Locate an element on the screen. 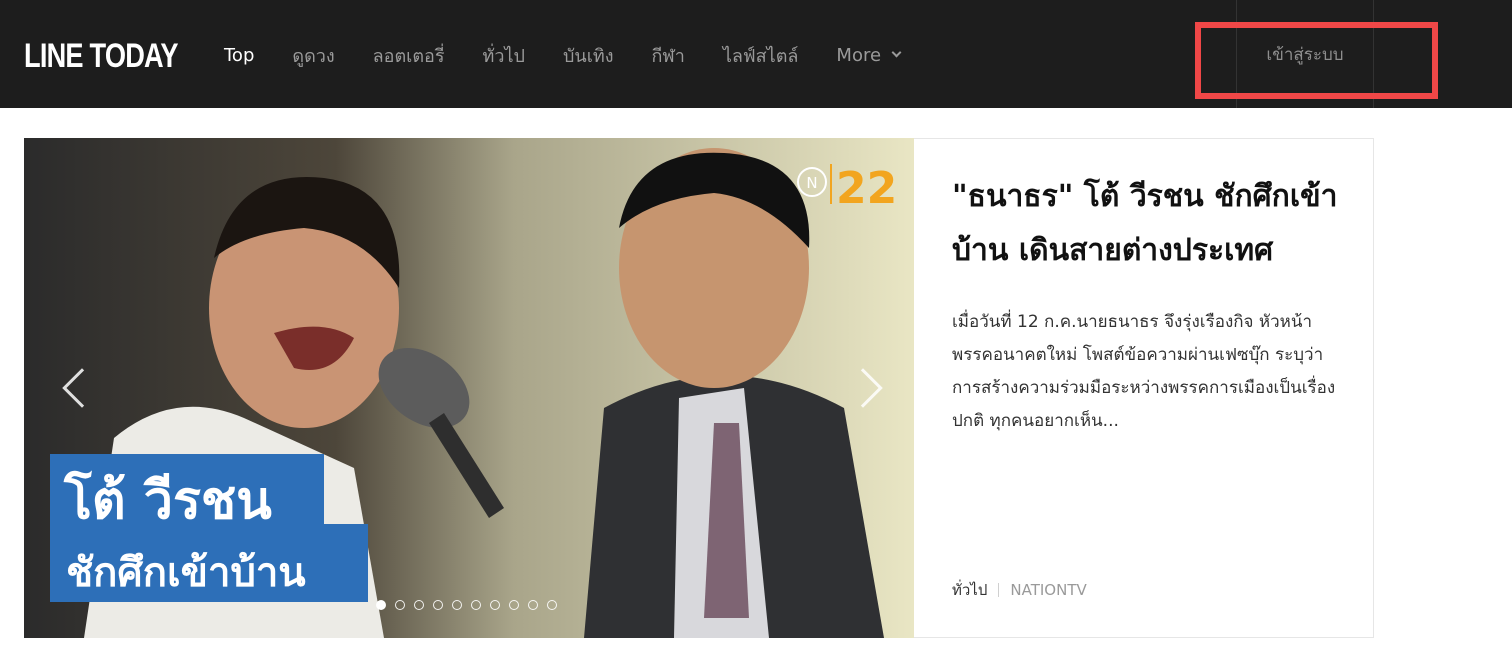 Image resolution: width=1512 pixels, height=656 pixels. nav-item-sports: กีฬา is located at coordinates (668, 55).